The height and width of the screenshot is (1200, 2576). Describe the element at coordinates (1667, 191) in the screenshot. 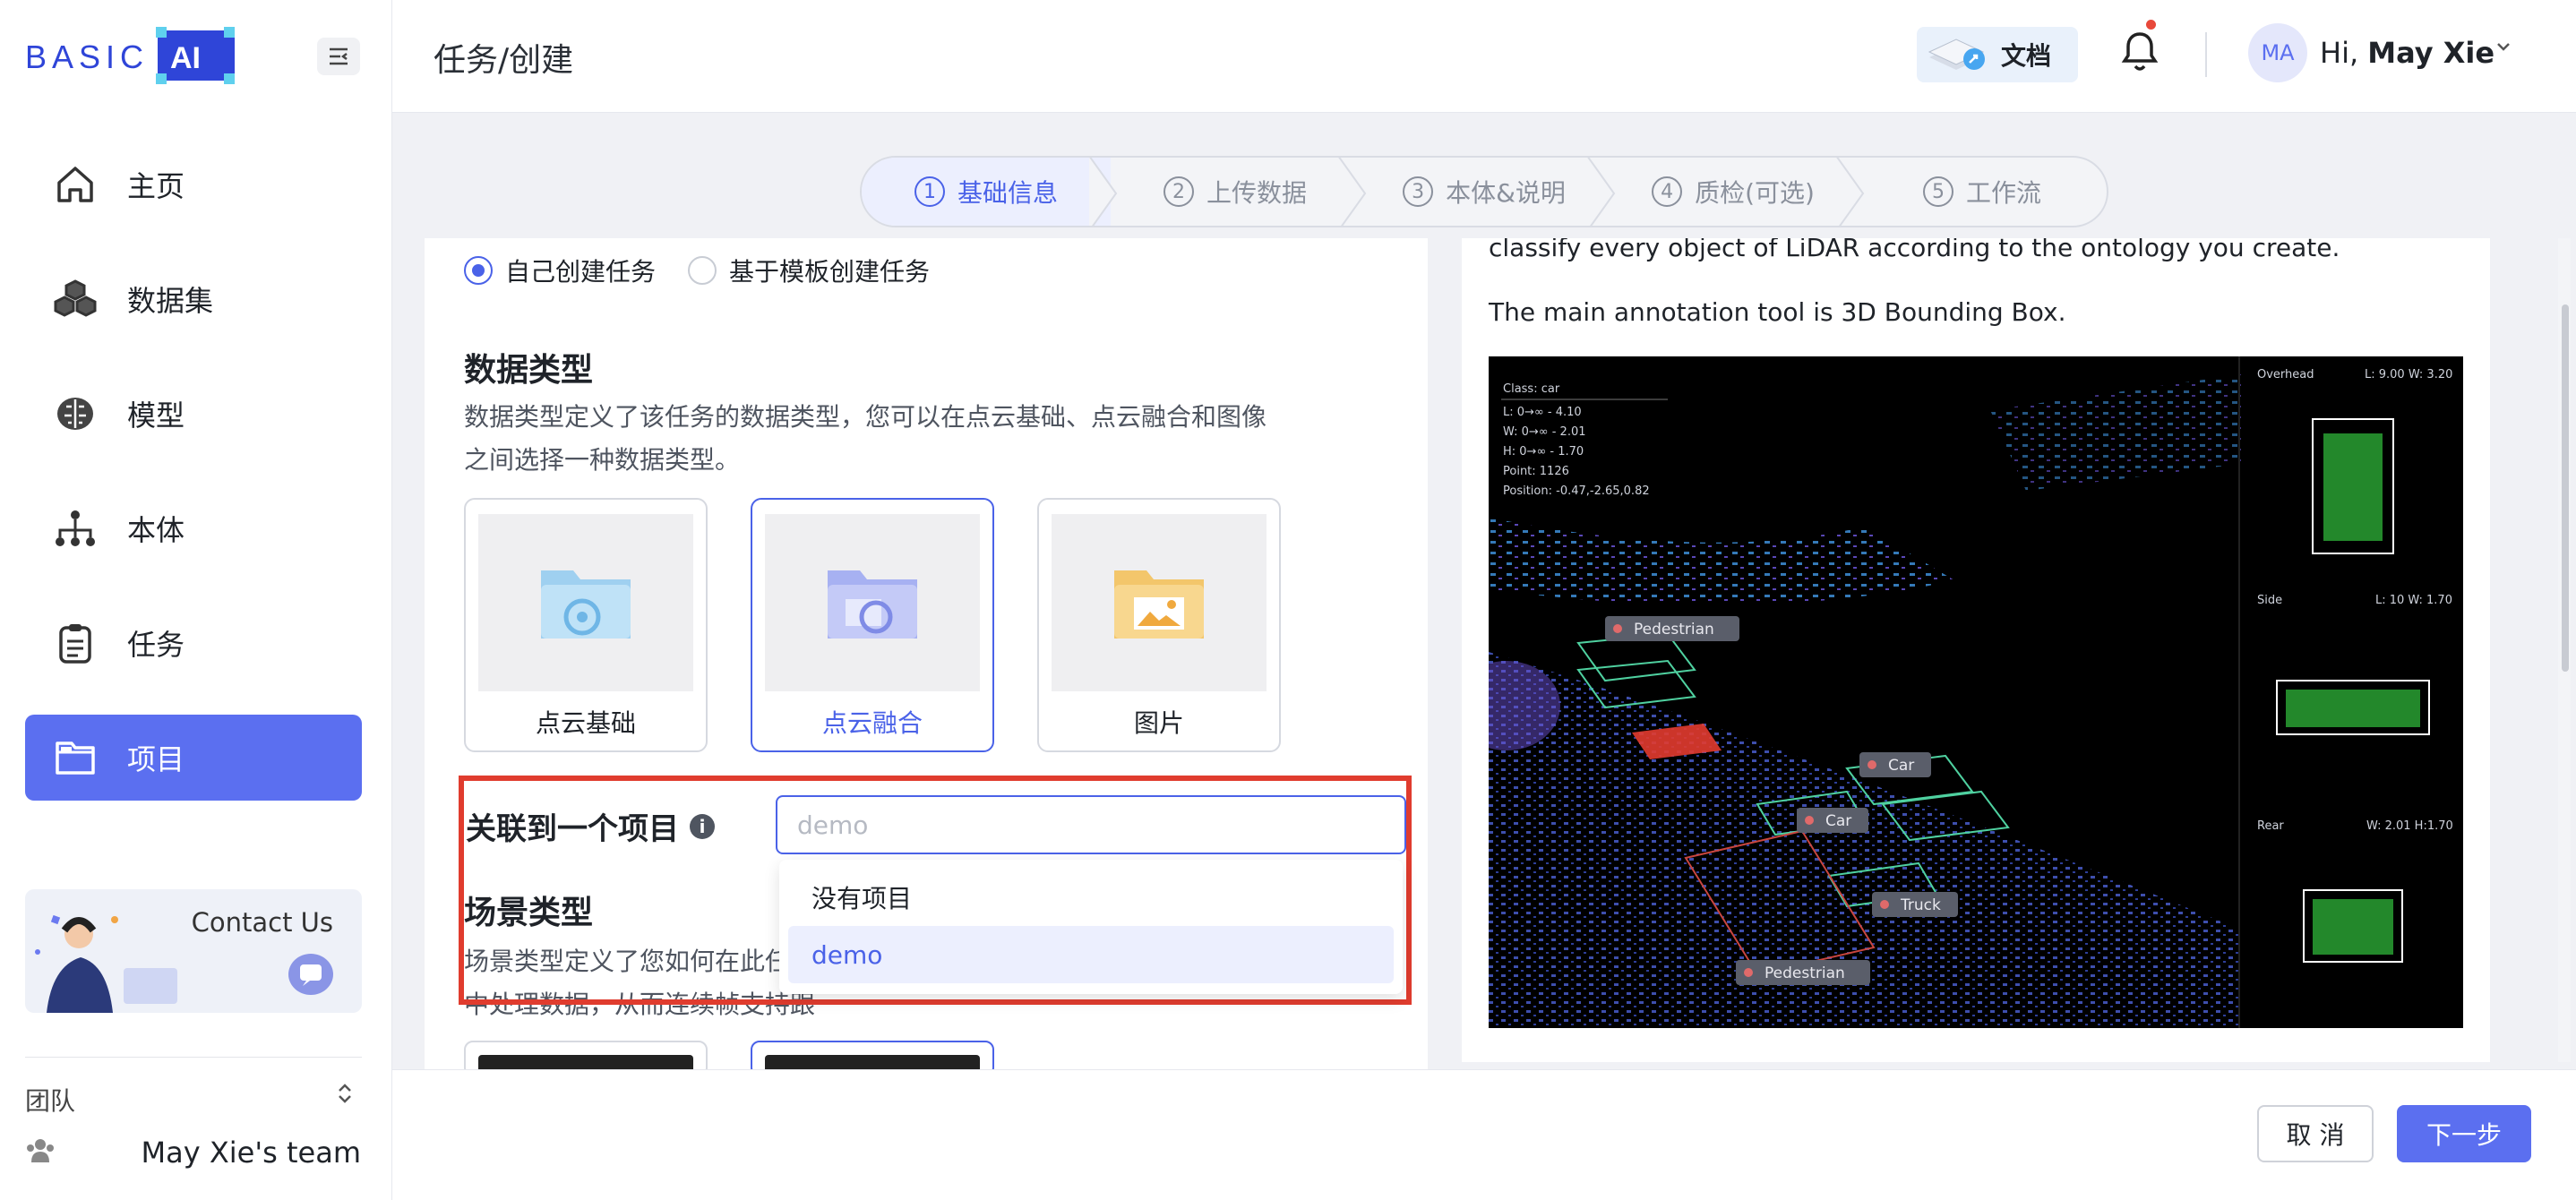

I see `step-number: 4` at that location.